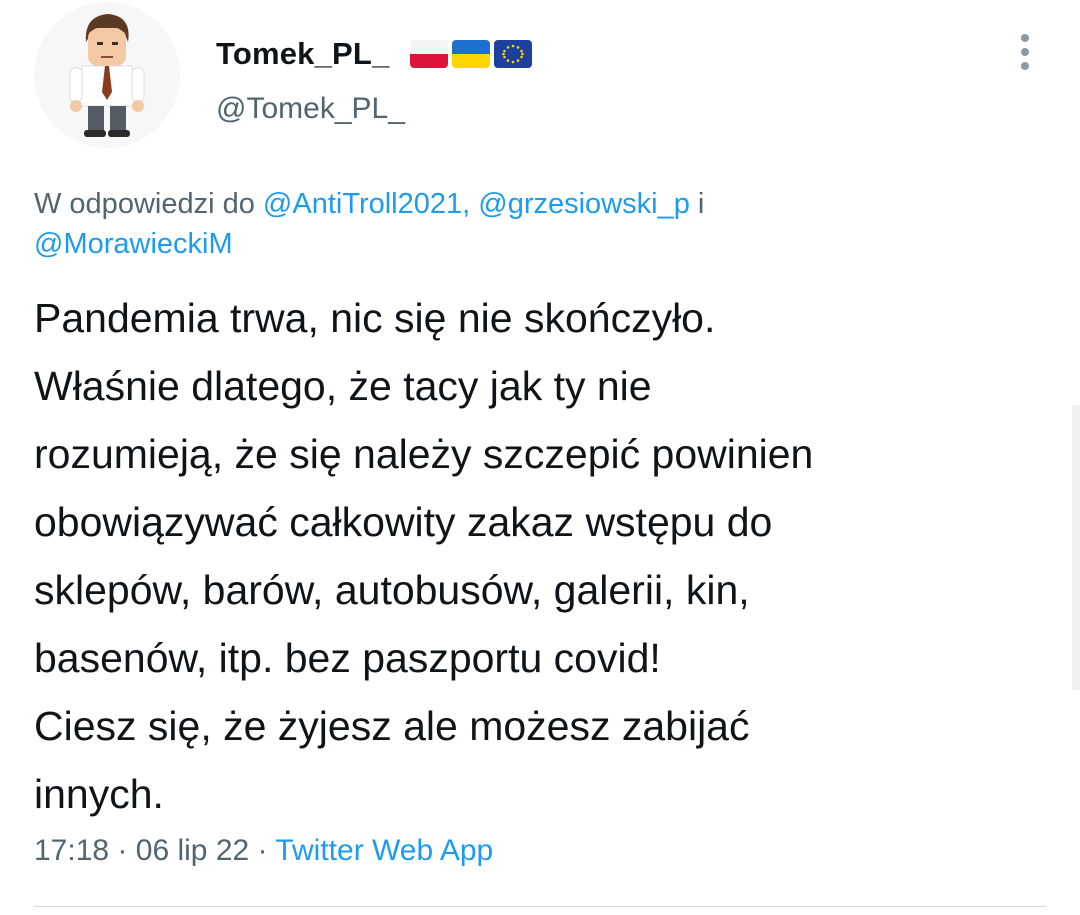  What do you see at coordinates (403, 522) in the screenshot?
I see `tweet-line: obowiązywać całkowity zakaz wstępu do` at bounding box center [403, 522].